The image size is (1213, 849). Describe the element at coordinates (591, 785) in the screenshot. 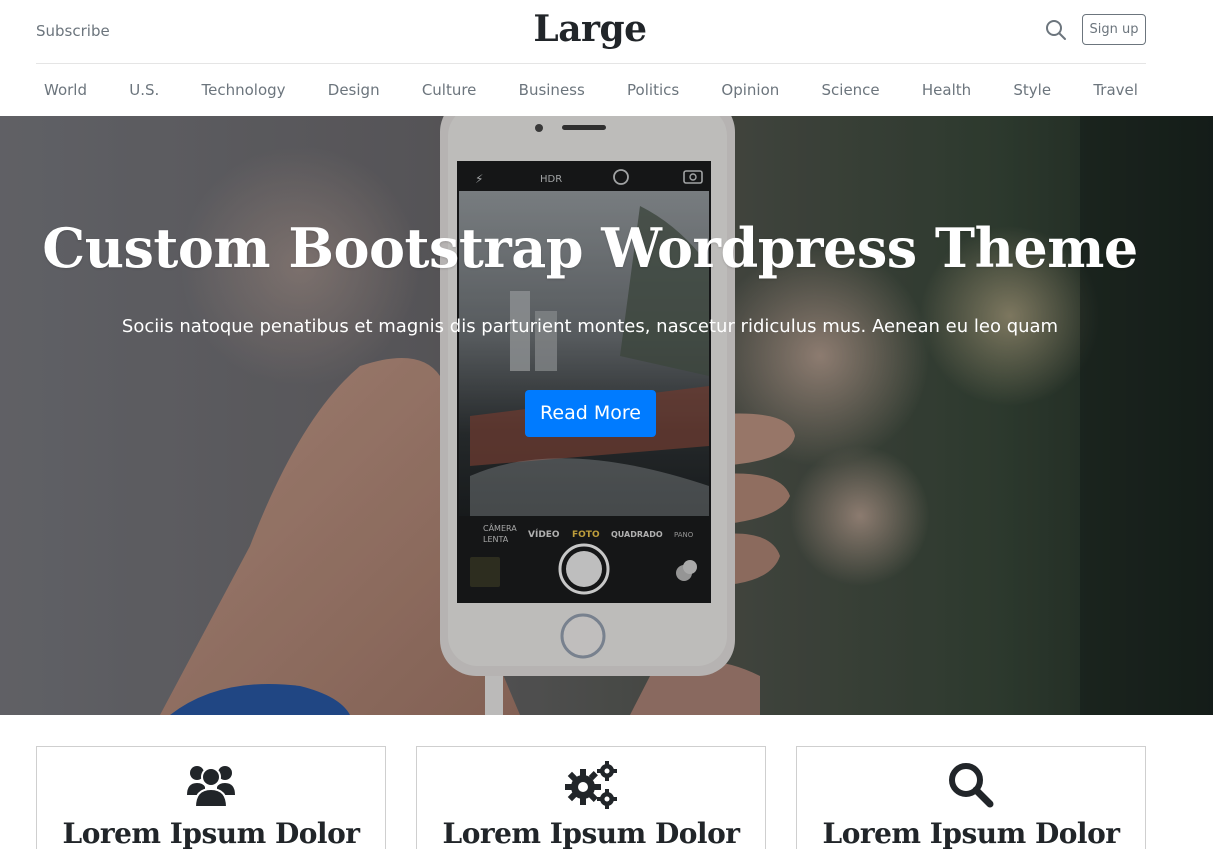

I see `gears-icon` at that location.